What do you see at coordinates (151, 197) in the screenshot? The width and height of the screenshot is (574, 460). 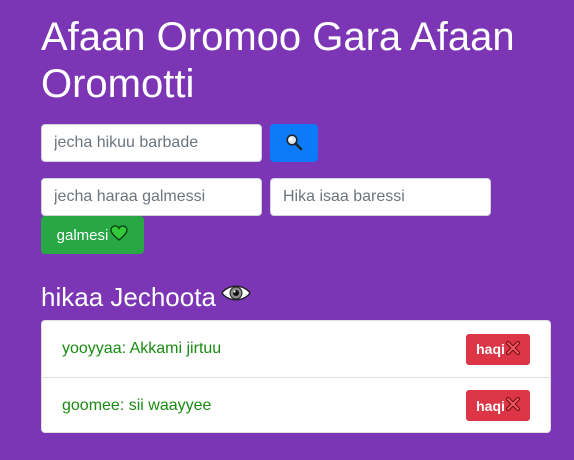 I see `word-input` at bounding box center [151, 197].